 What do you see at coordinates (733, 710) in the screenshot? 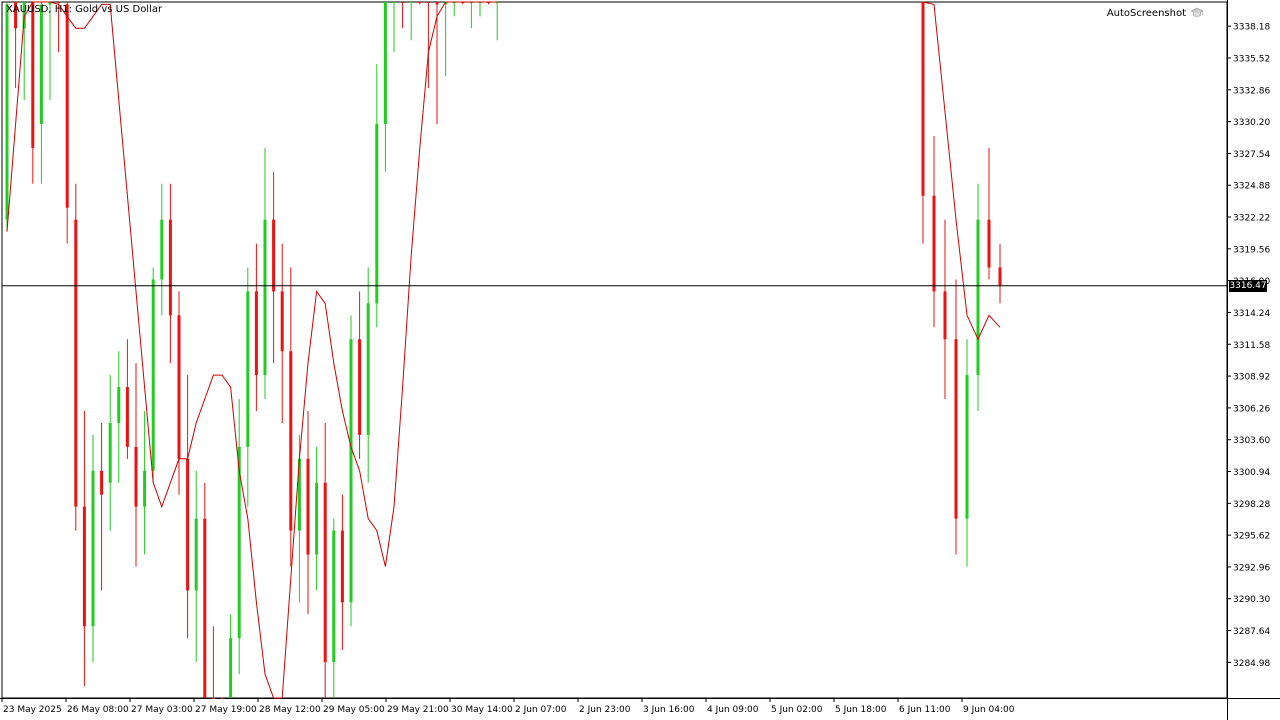
I see `x-tick-label: 4 Jun 09:00` at bounding box center [733, 710].